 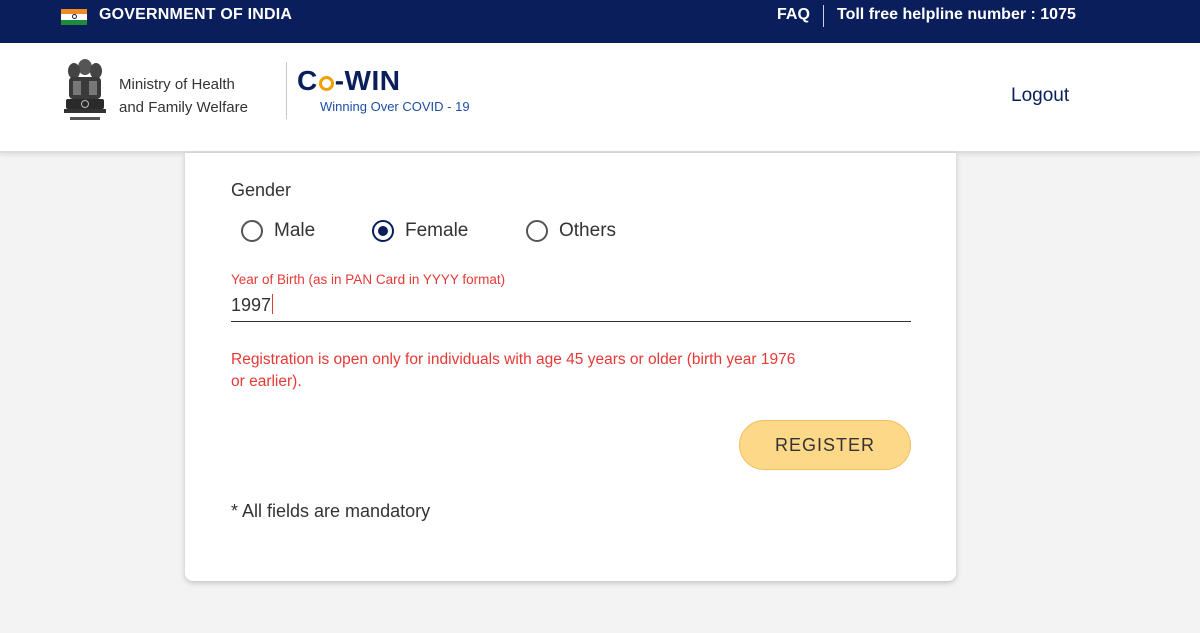 What do you see at coordinates (437, 230) in the screenshot?
I see `gender-option-label: Female` at bounding box center [437, 230].